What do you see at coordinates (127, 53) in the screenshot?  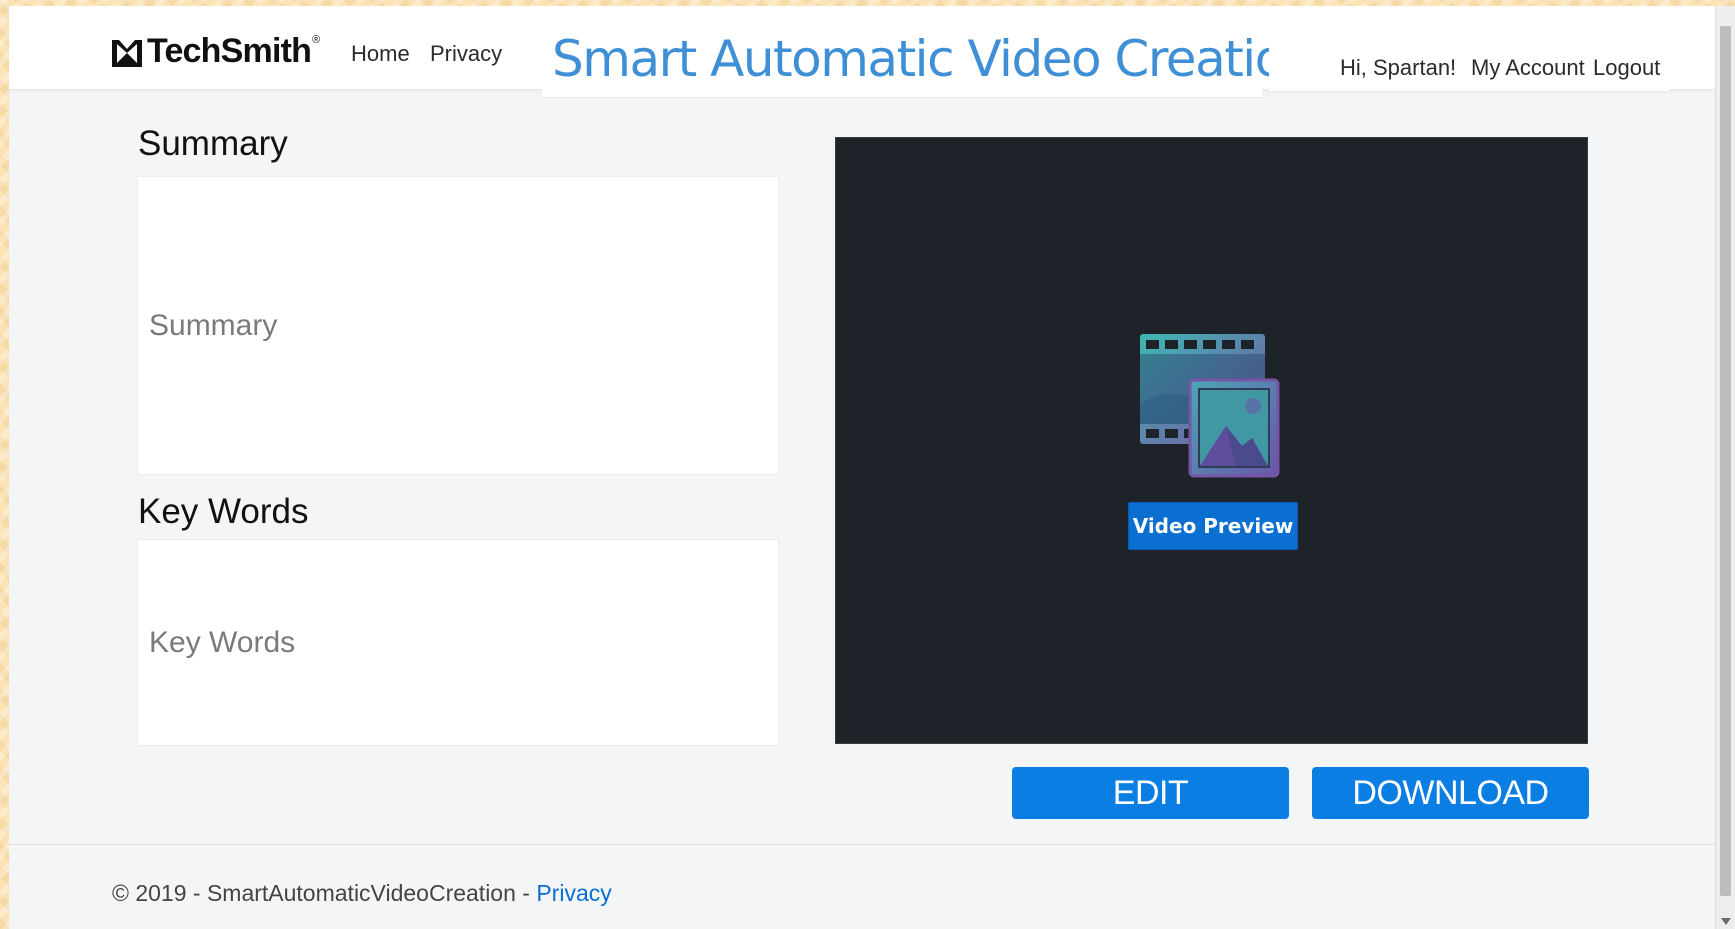 I see `techsmith-logo-icon` at bounding box center [127, 53].